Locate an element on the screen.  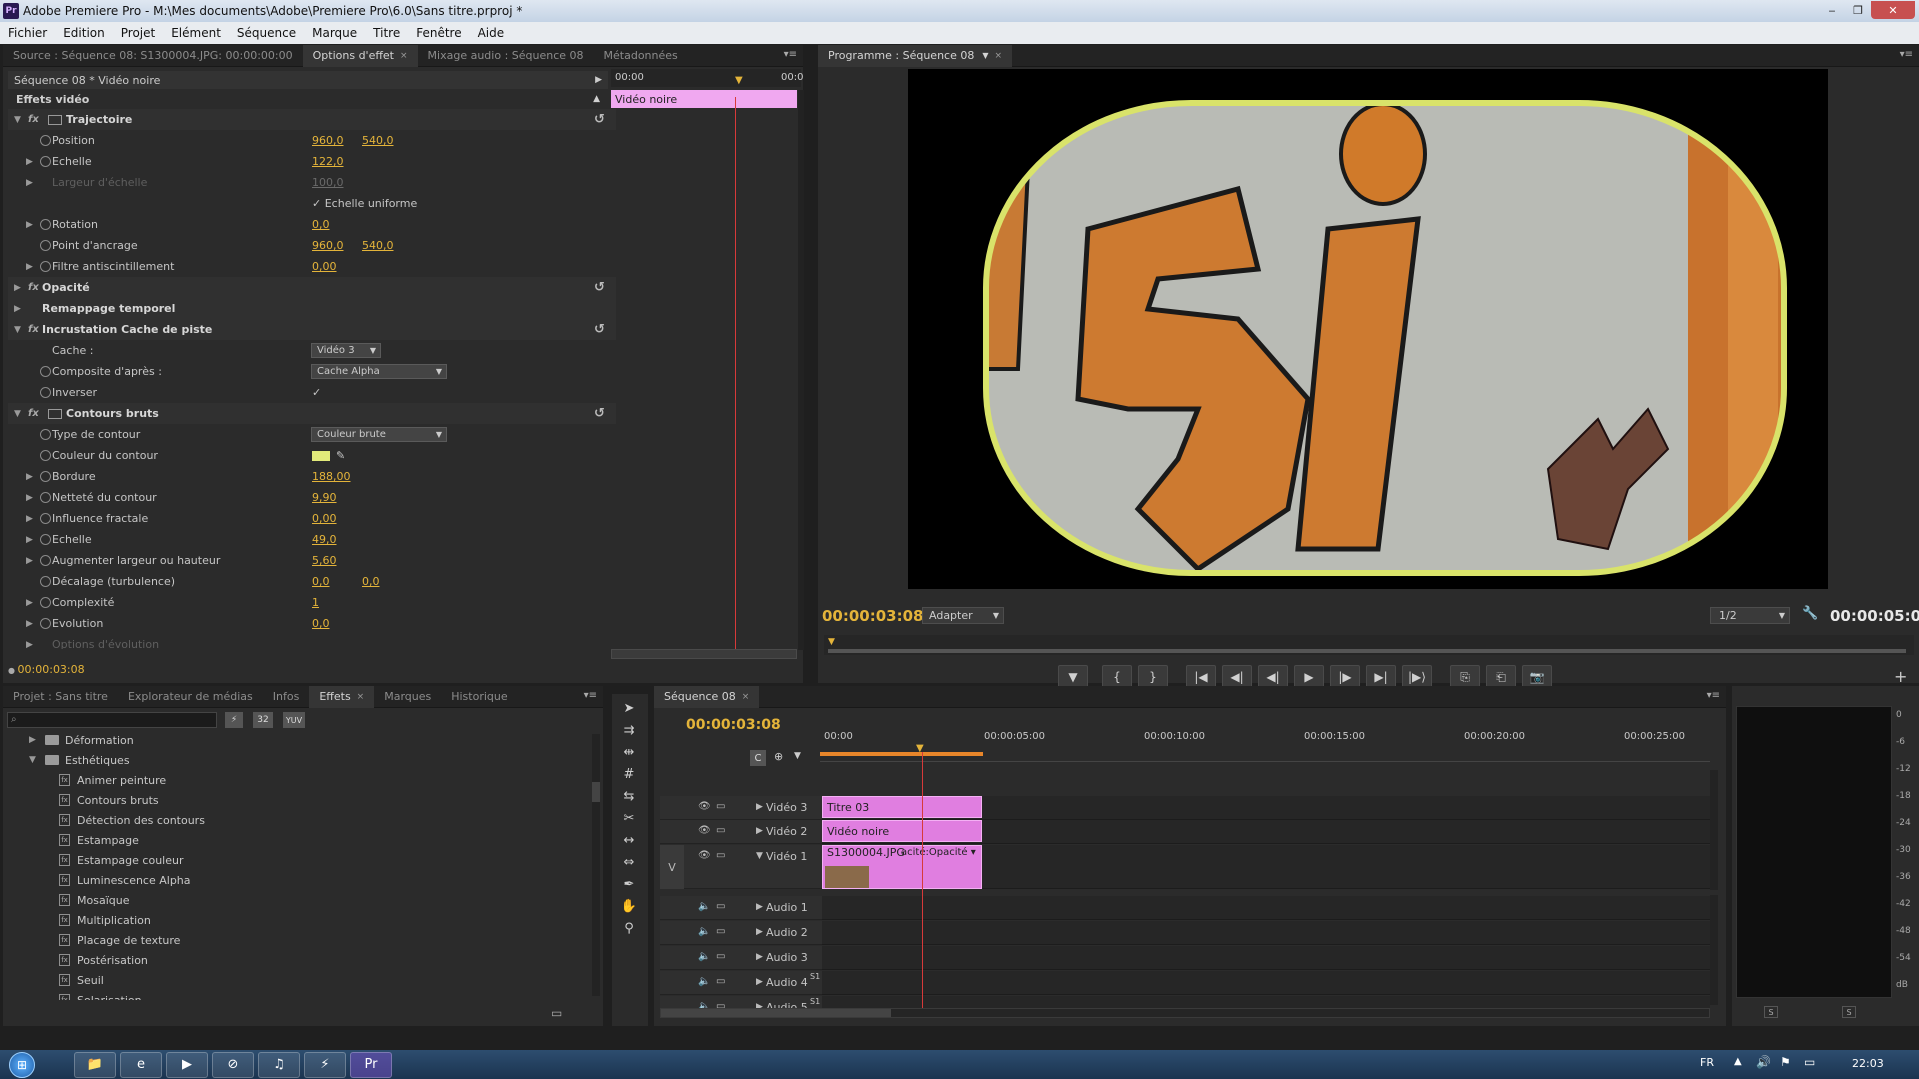
menu-marque: Marque is located at coordinates (334, 33).